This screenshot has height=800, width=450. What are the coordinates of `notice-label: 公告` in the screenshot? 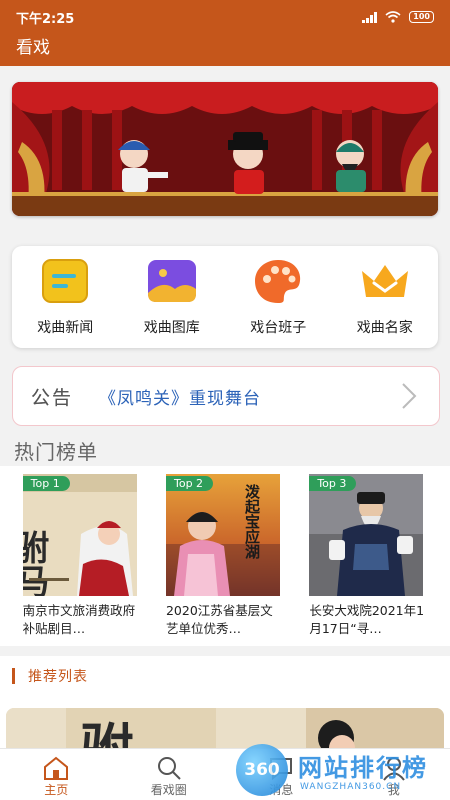 It's located at (52, 396).